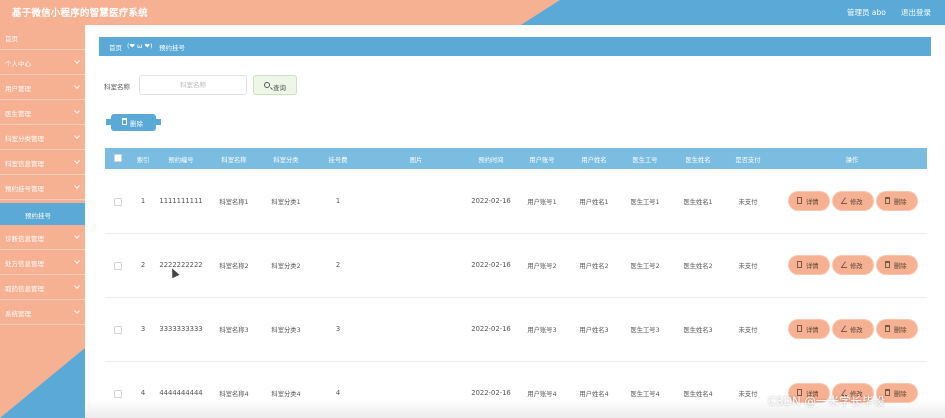 The image size is (945, 418). I want to click on bulk-delete-label: 删除, so click(136, 124).